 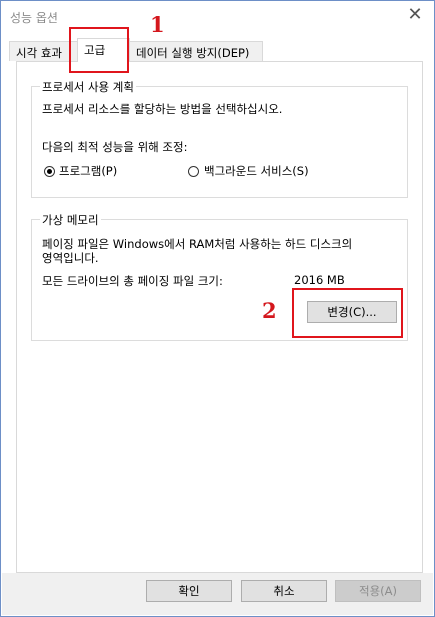 What do you see at coordinates (88, 171) in the screenshot?
I see `programs-label: 프로그램(P)` at bounding box center [88, 171].